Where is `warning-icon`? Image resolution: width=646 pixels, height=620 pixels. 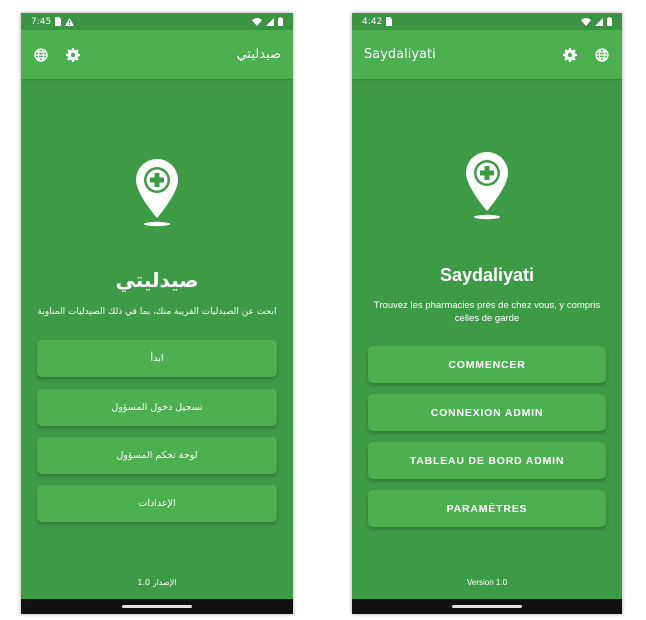
warning-icon is located at coordinates (70, 21).